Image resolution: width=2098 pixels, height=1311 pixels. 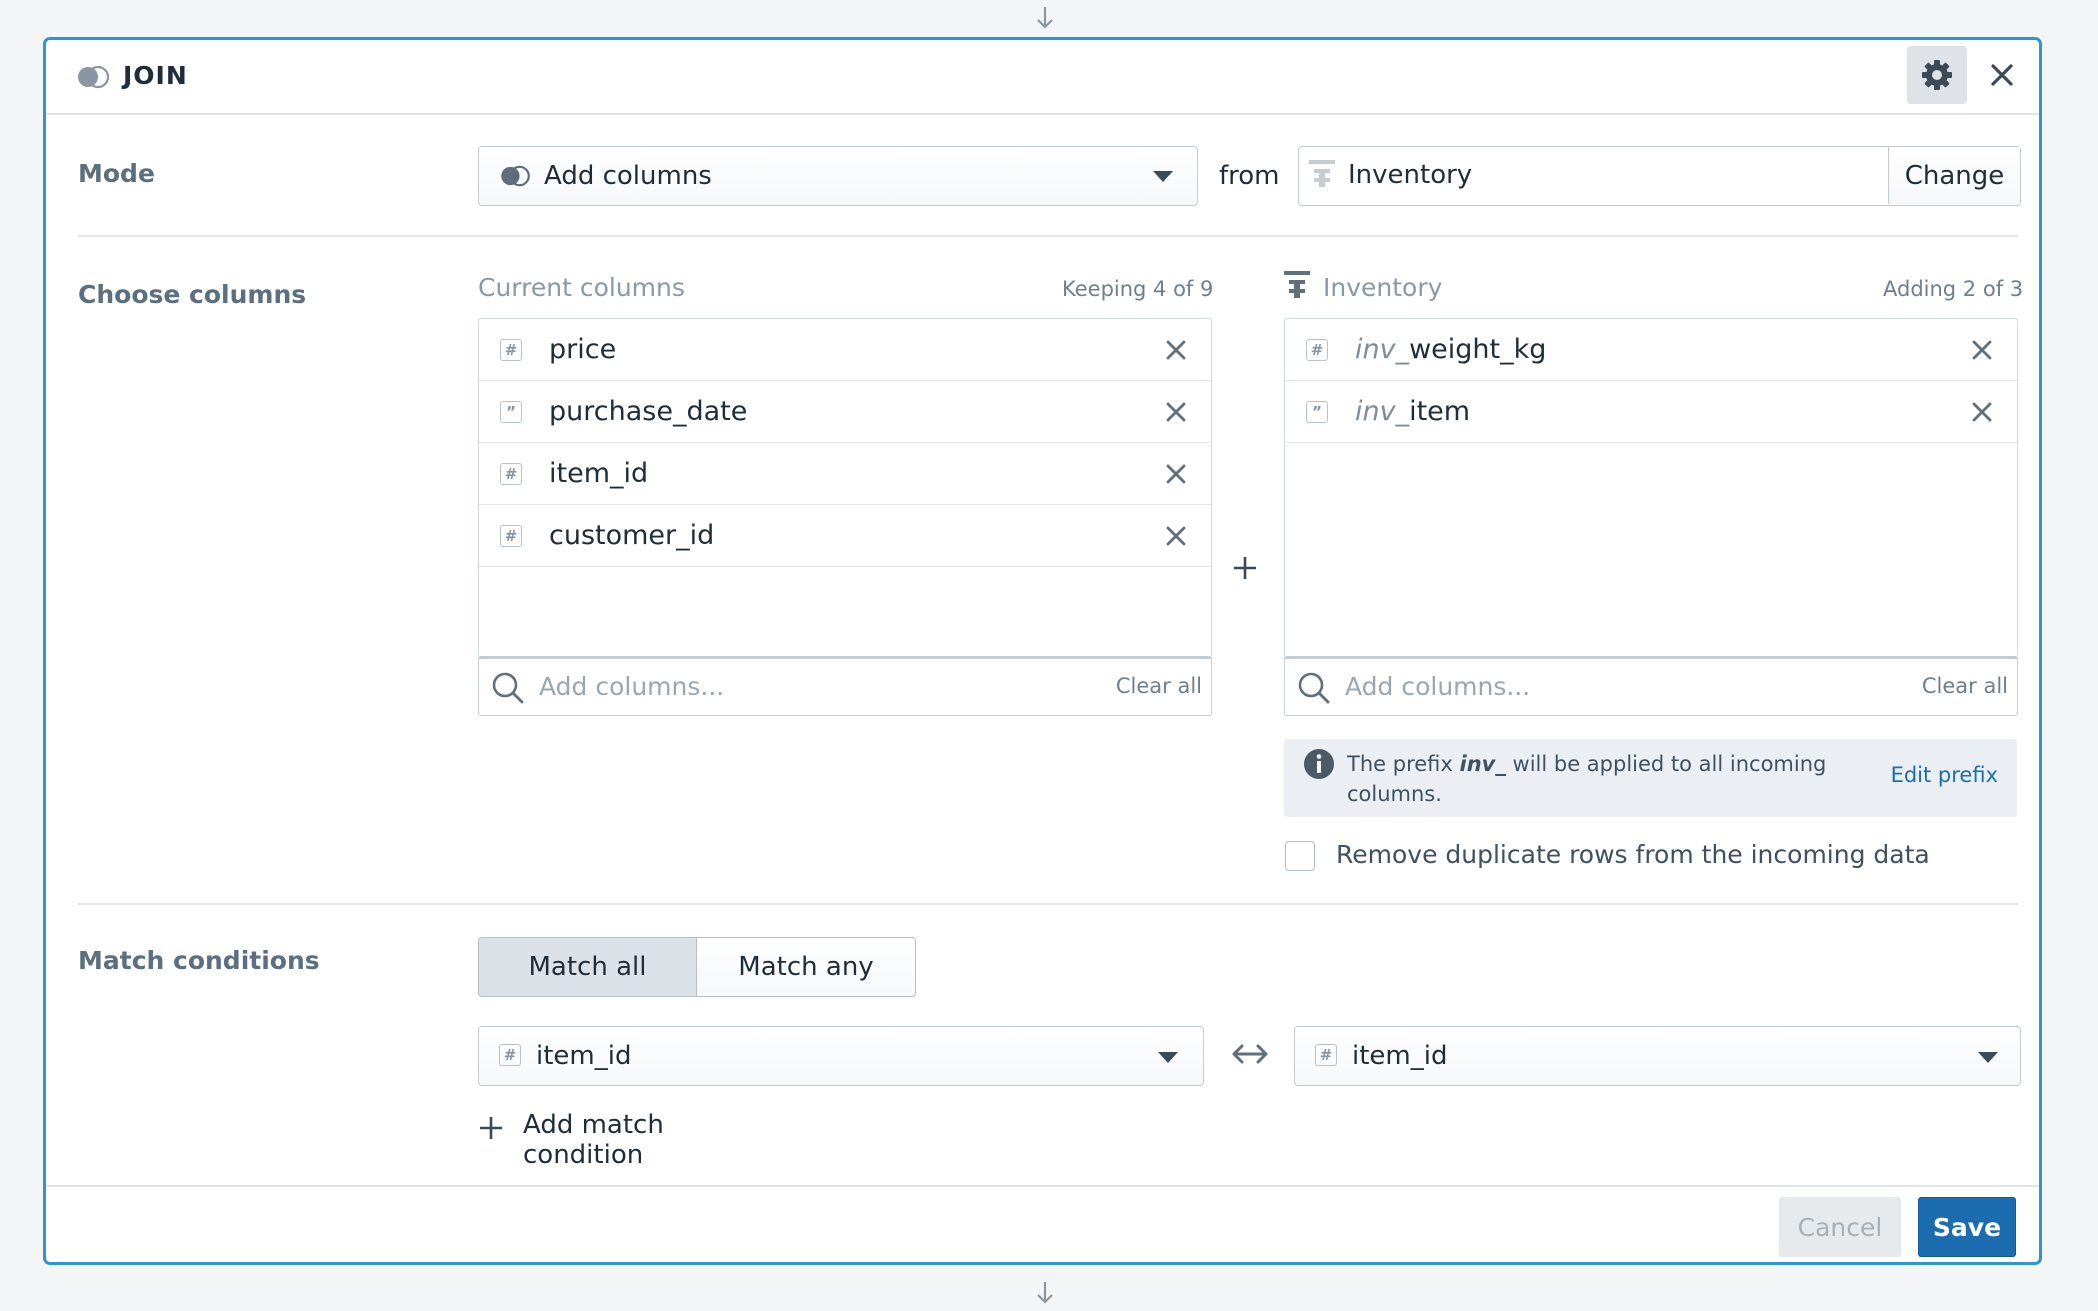 What do you see at coordinates (1250, 1056) in the screenshot?
I see `bidirectional-arrow-icon` at bounding box center [1250, 1056].